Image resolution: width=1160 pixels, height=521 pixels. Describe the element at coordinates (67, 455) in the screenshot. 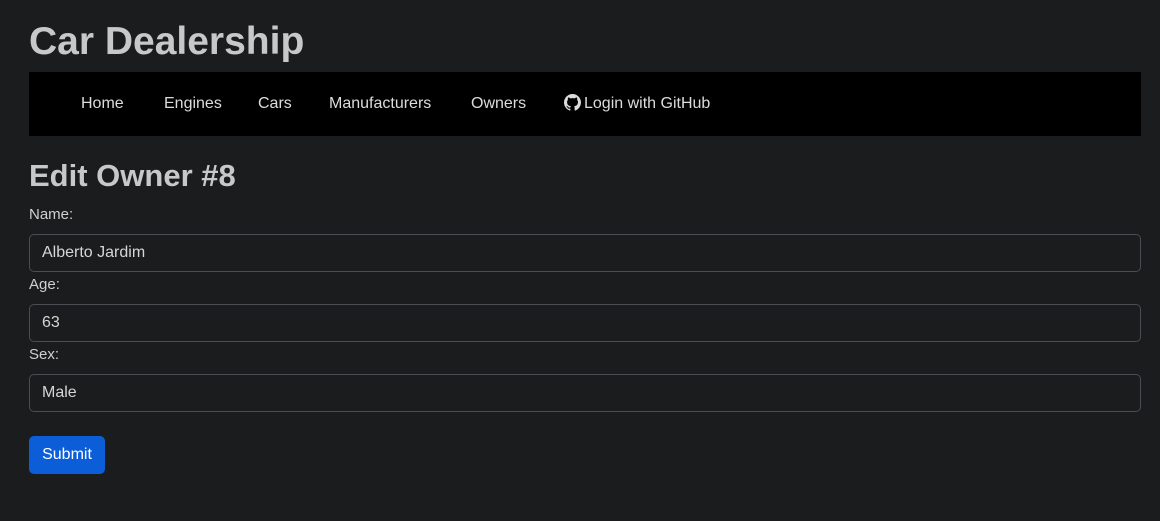

I see `submit-button: Submit` at that location.